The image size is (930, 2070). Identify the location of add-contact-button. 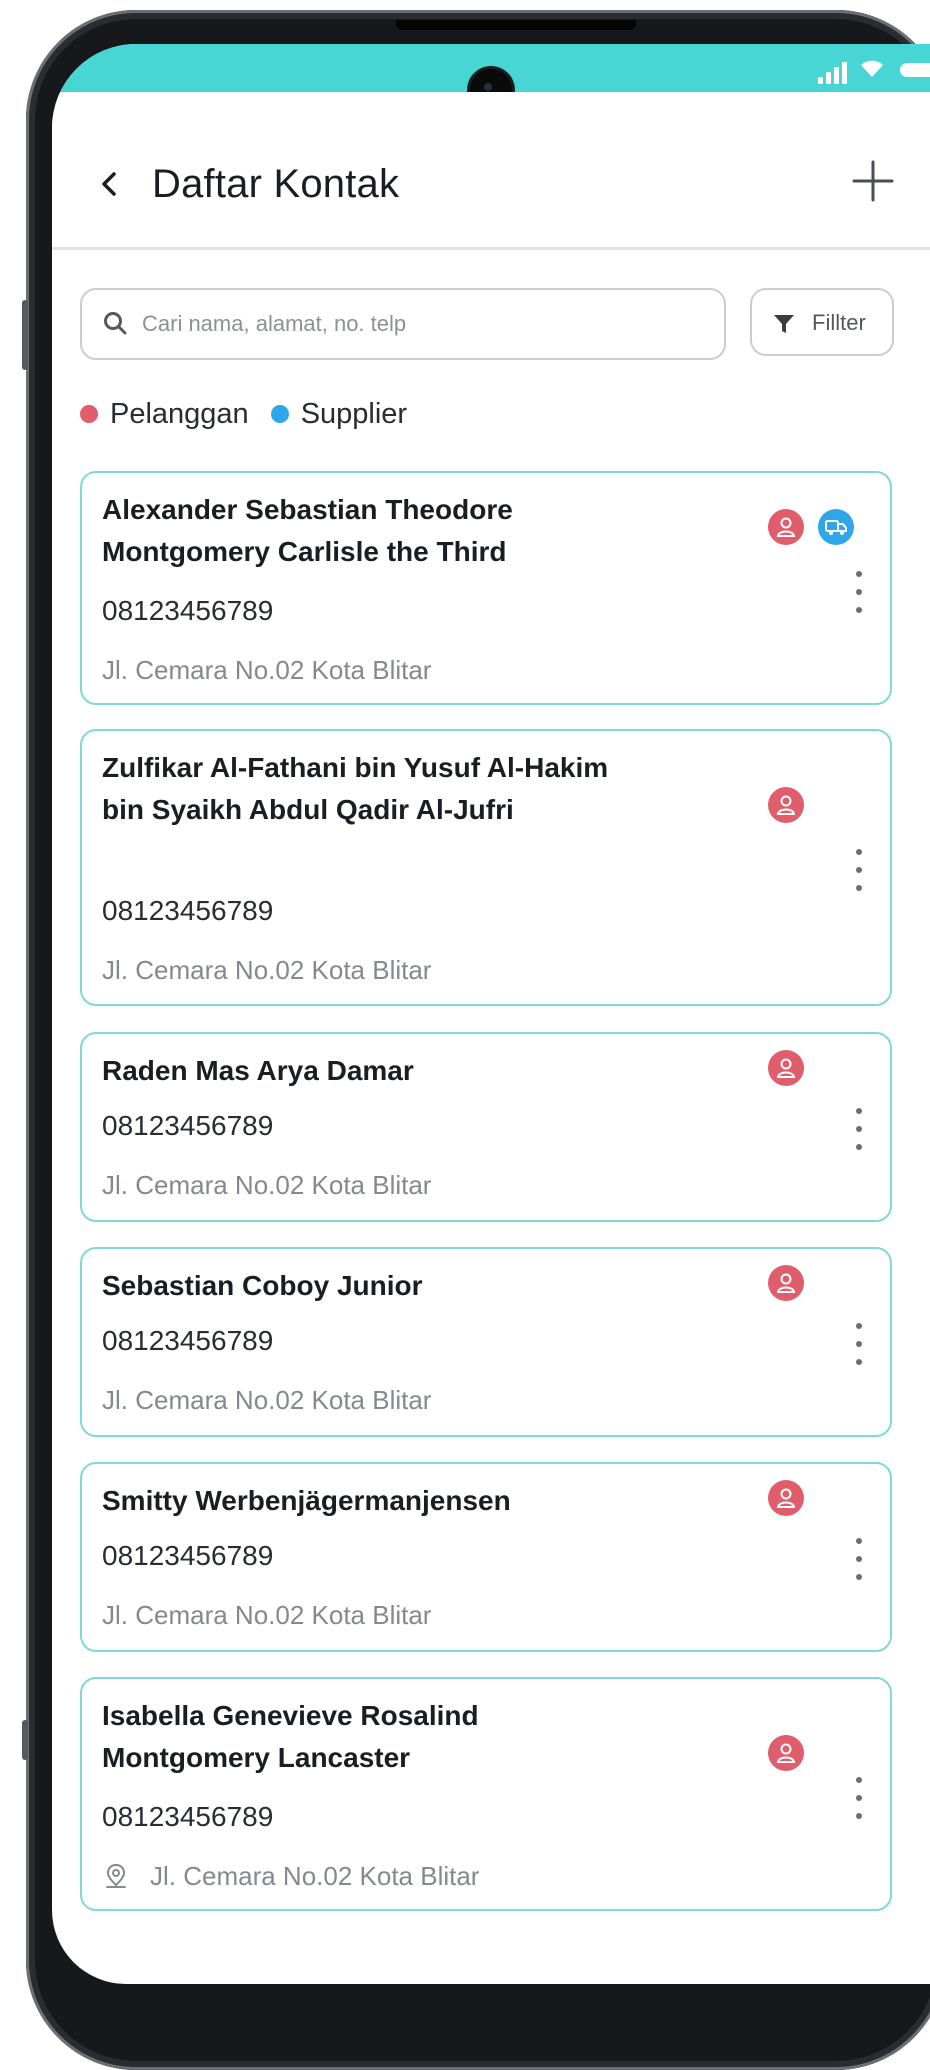
(873, 181).